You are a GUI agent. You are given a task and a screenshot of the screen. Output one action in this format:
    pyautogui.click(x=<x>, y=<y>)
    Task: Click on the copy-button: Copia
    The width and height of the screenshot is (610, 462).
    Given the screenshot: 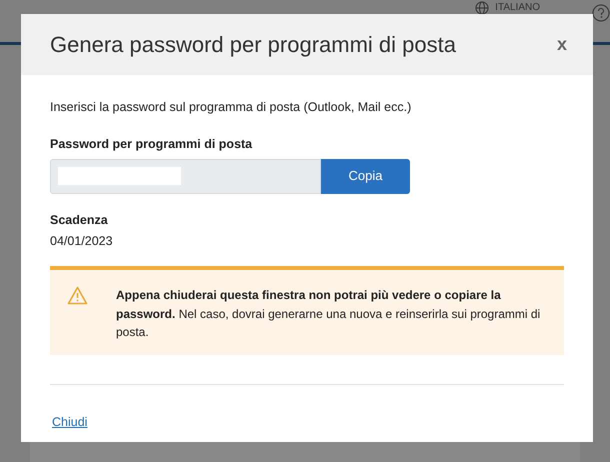 What is the action you would take?
    pyautogui.click(x=365, y=176)
    